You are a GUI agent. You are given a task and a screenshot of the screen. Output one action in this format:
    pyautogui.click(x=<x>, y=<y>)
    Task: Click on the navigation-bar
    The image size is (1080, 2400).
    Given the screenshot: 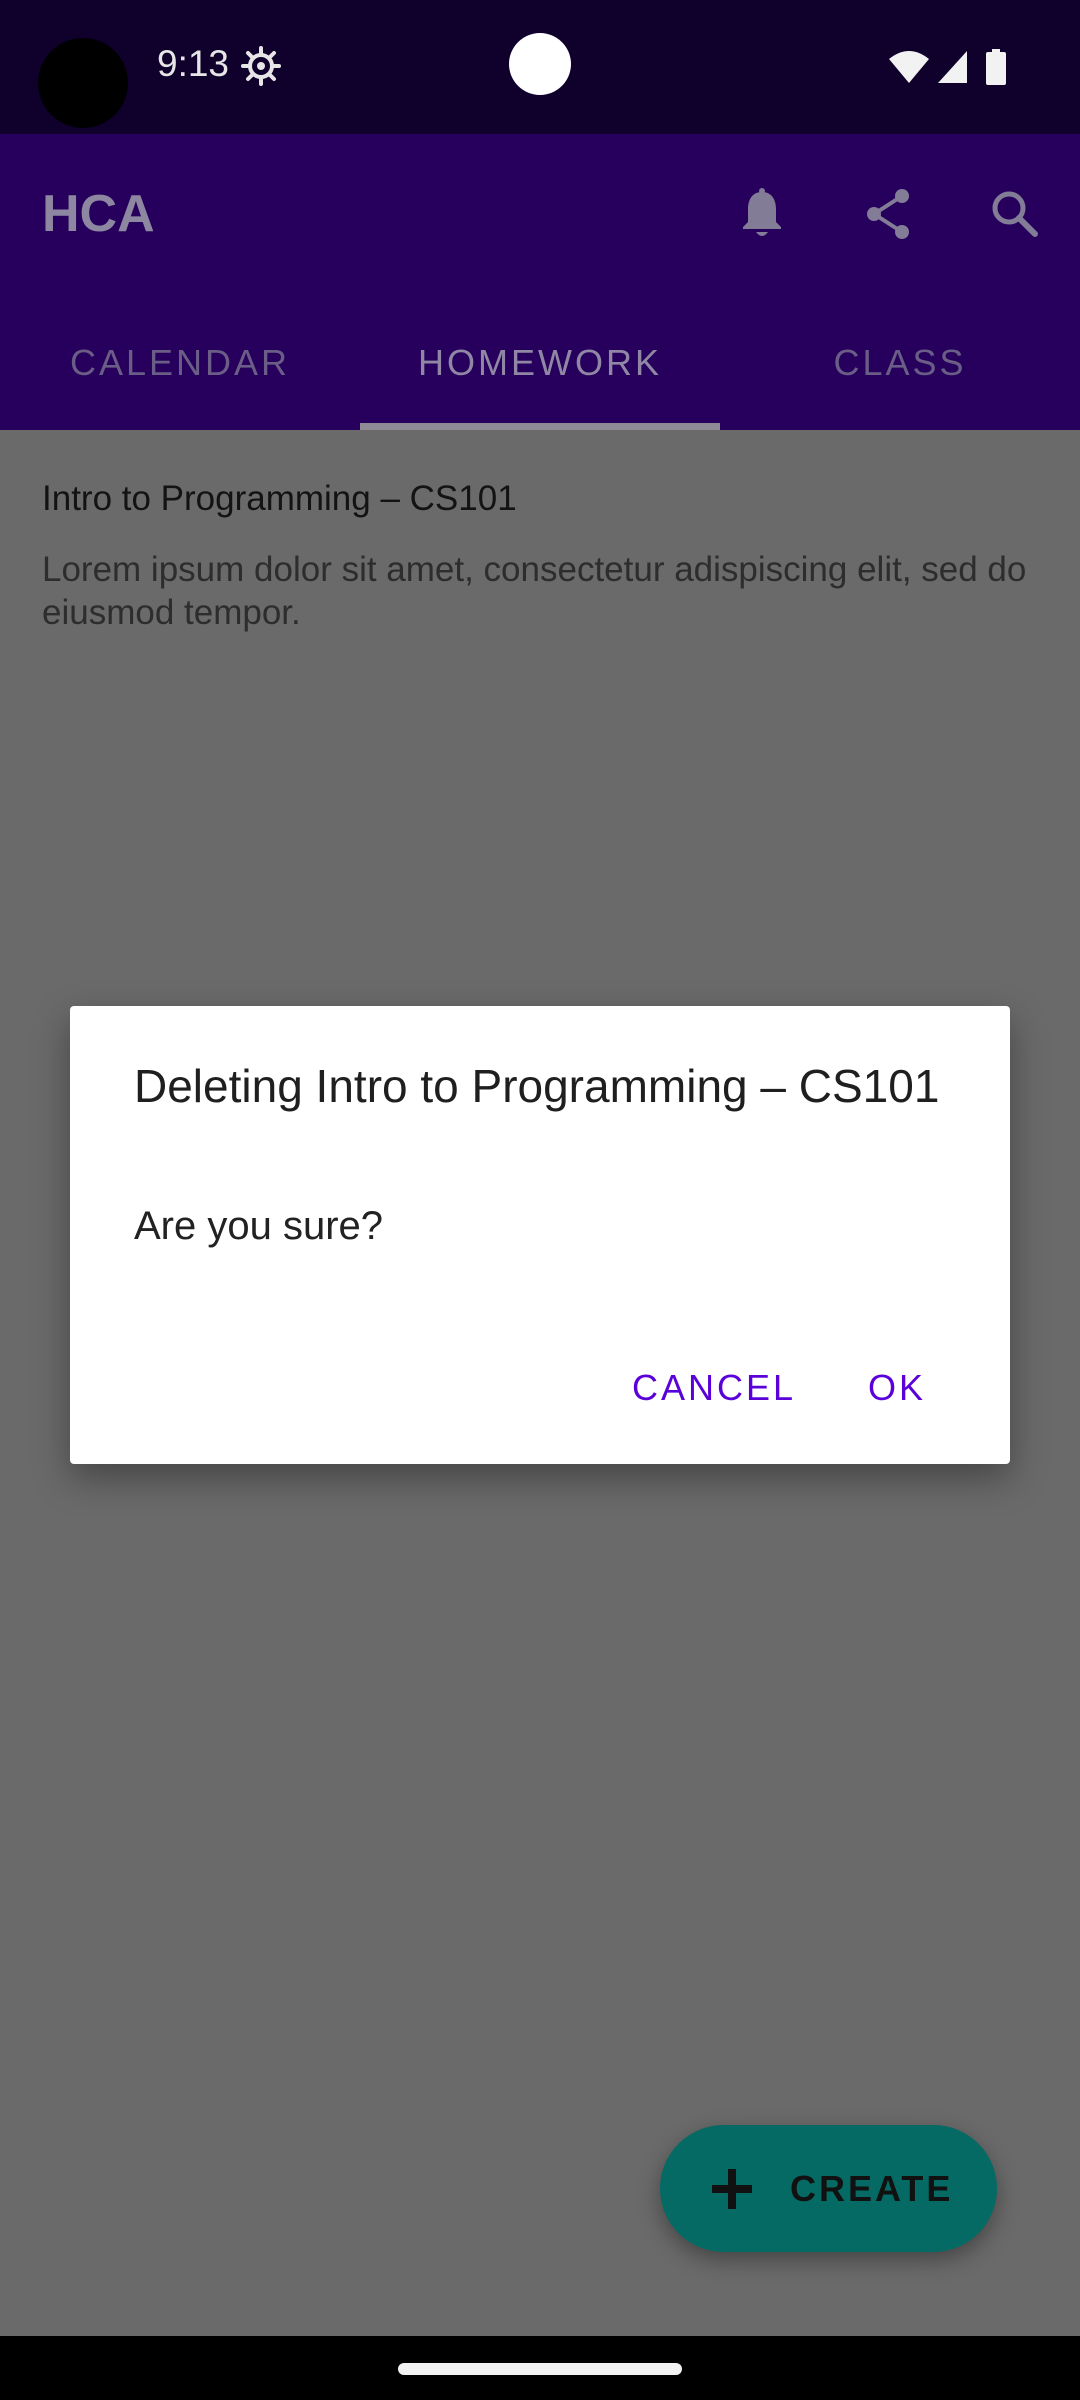 What is the action you would take?
    pyautogui.click(x=540, y=2368)
    